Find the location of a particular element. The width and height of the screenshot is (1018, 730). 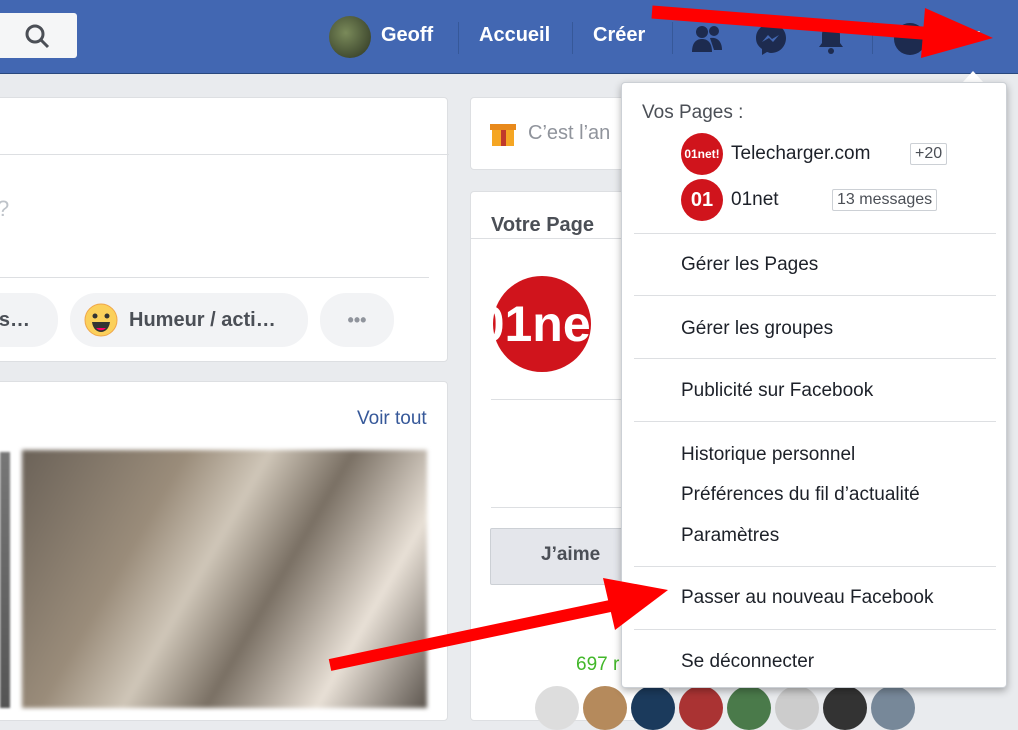

friends-icon is located at coordinates (707, 39).